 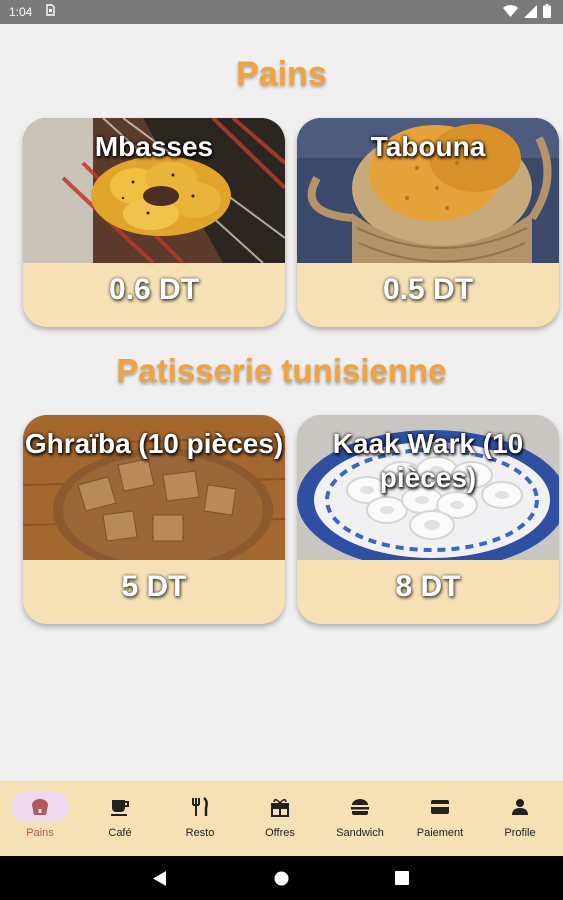 I want to click on nav-item-resto: Resto, so click(x=200, y=818).